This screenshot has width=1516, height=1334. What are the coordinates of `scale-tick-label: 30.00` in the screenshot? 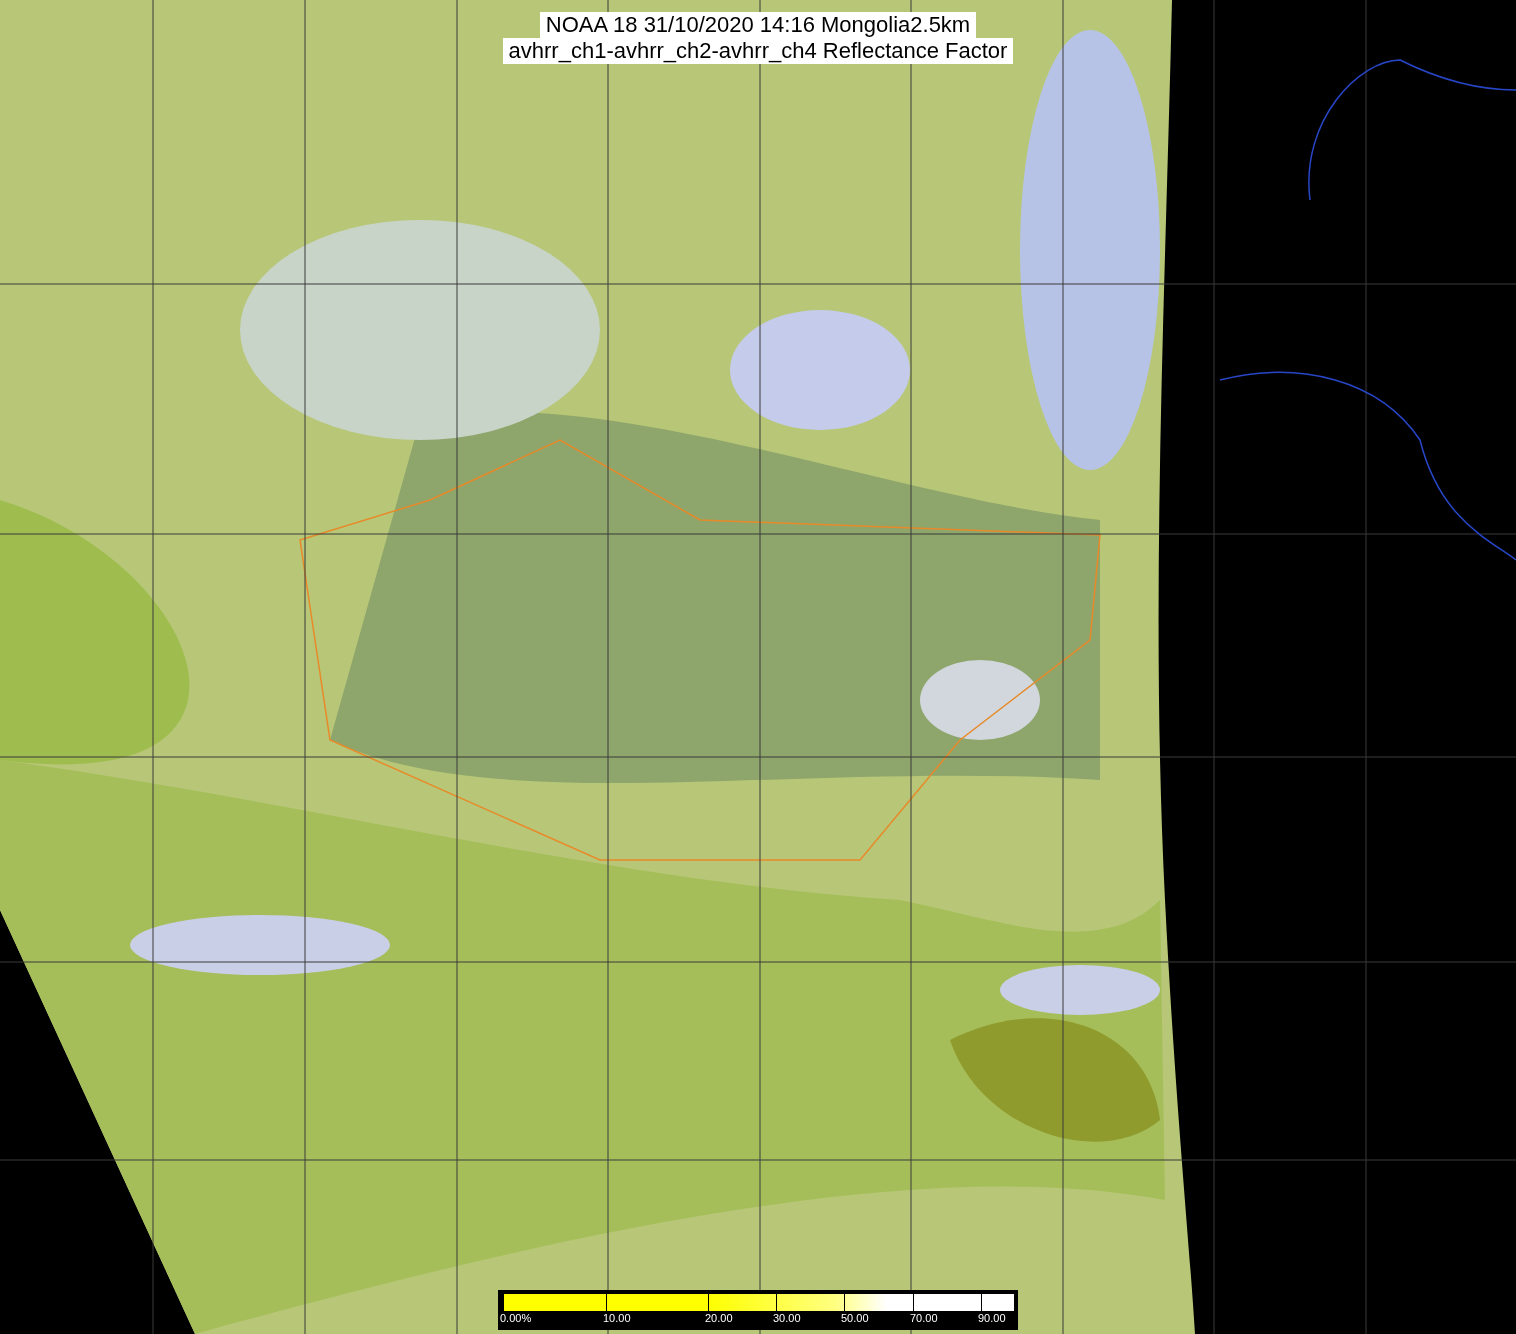 It's located at (787, 1318).